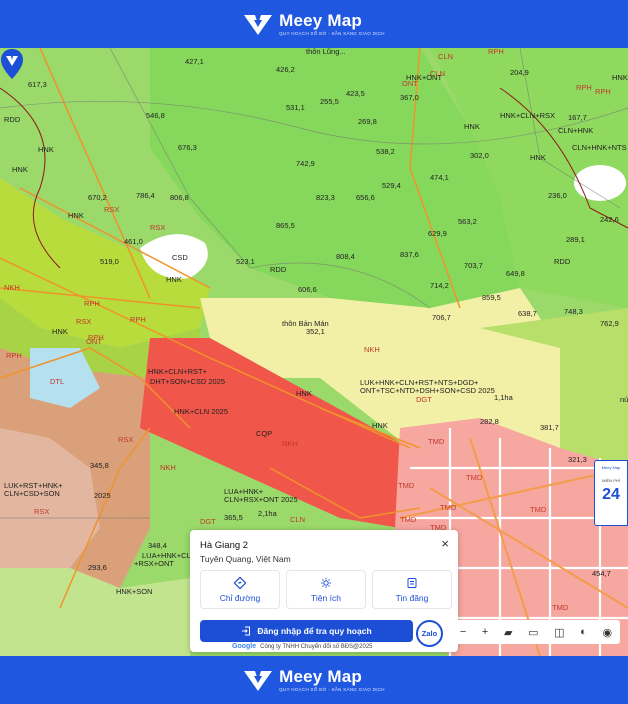  I want to click on map-label: 865,5, so click(285, 225).